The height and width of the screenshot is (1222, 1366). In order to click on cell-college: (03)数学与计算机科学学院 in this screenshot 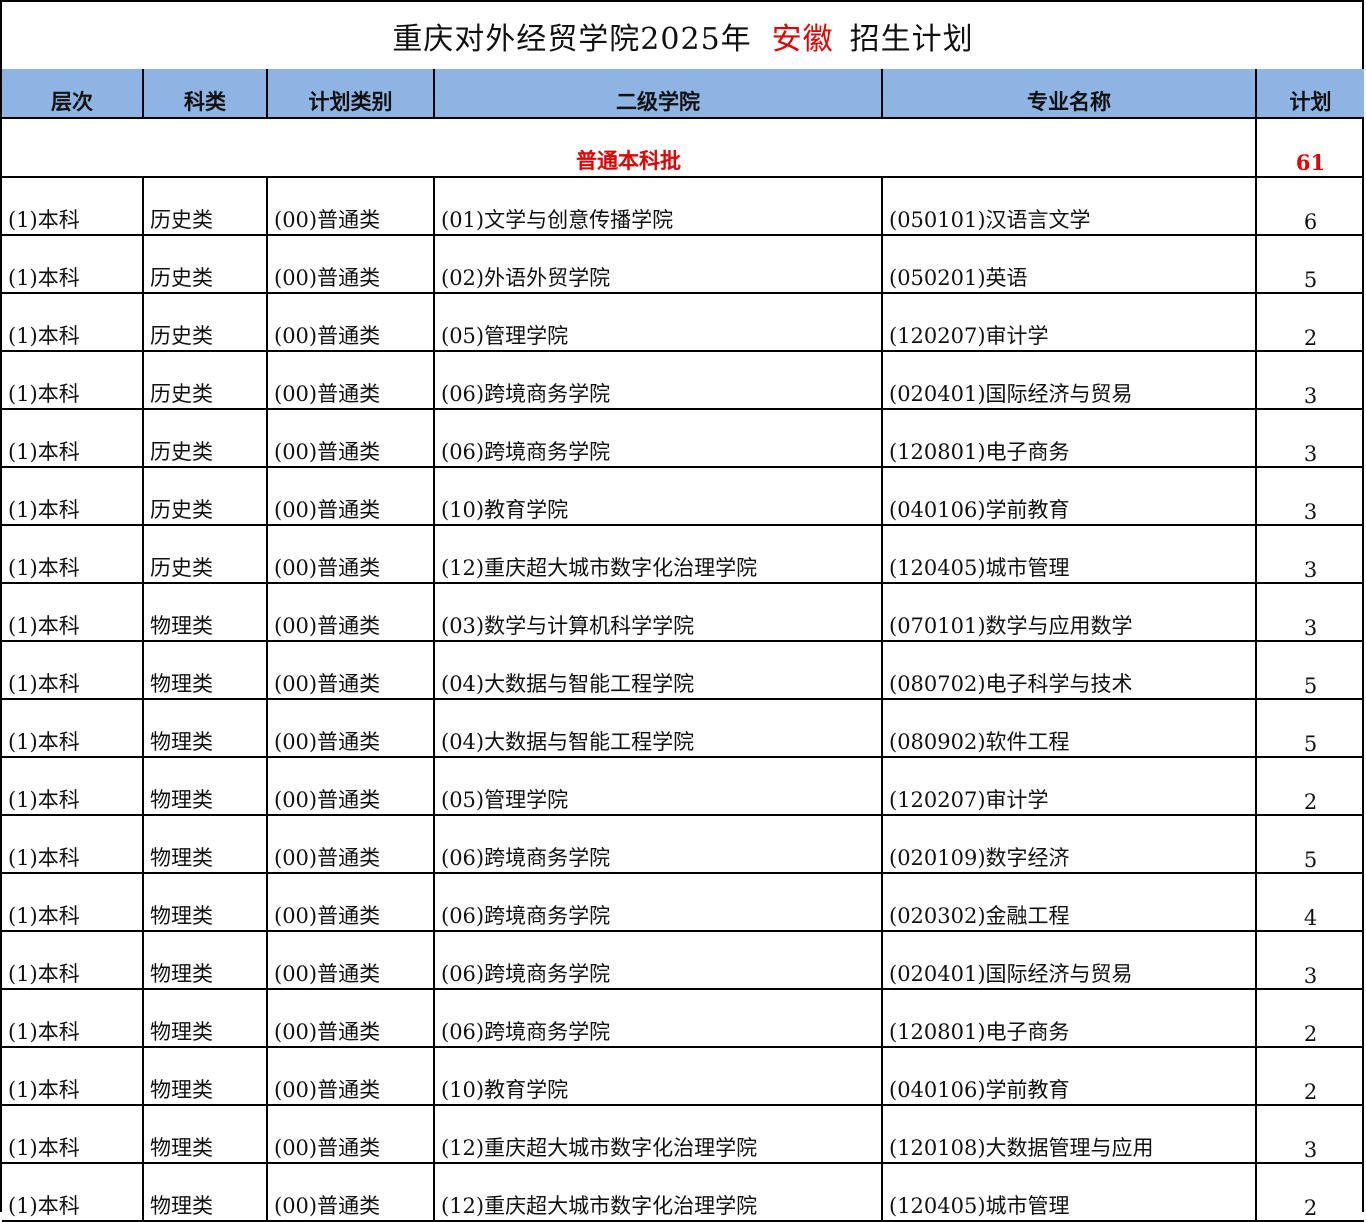, I will do `click(658, 612)`.